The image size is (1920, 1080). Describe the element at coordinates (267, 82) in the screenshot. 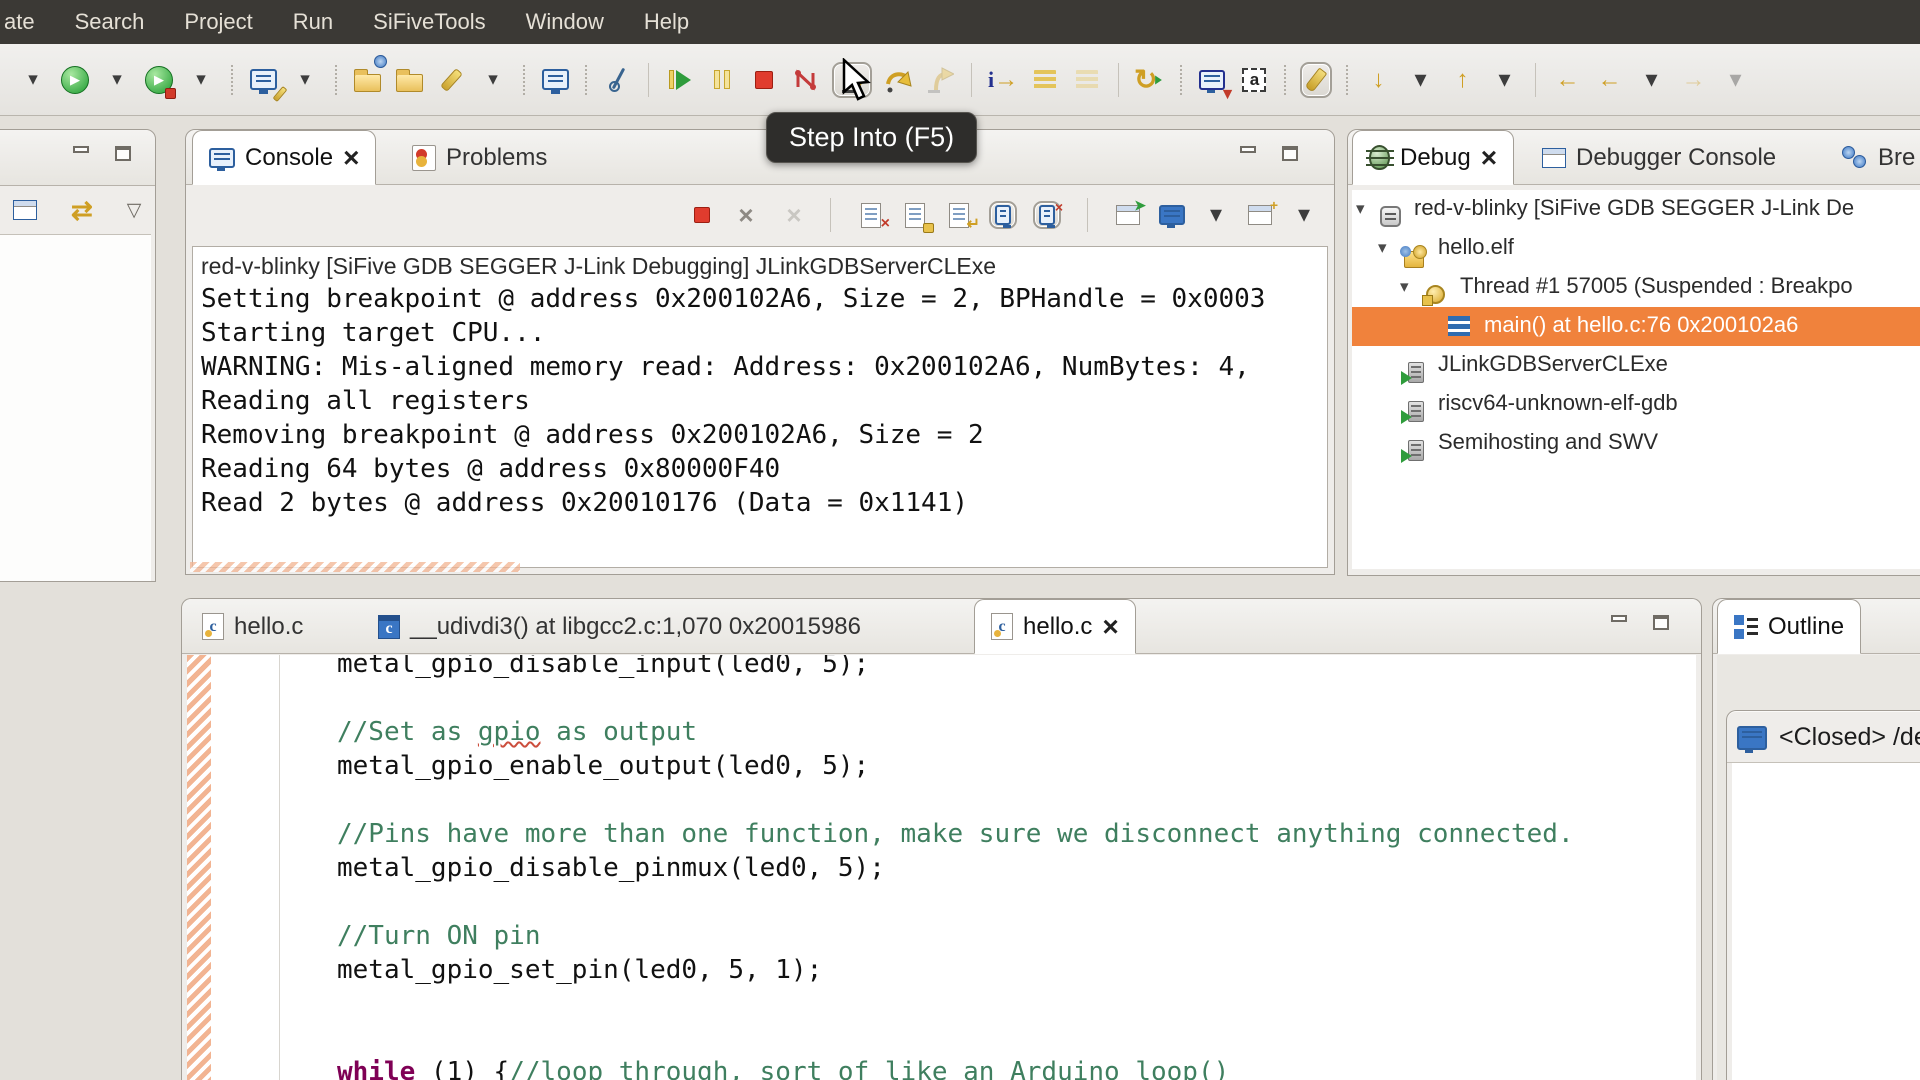

I see `new-wizard-button` at that location.